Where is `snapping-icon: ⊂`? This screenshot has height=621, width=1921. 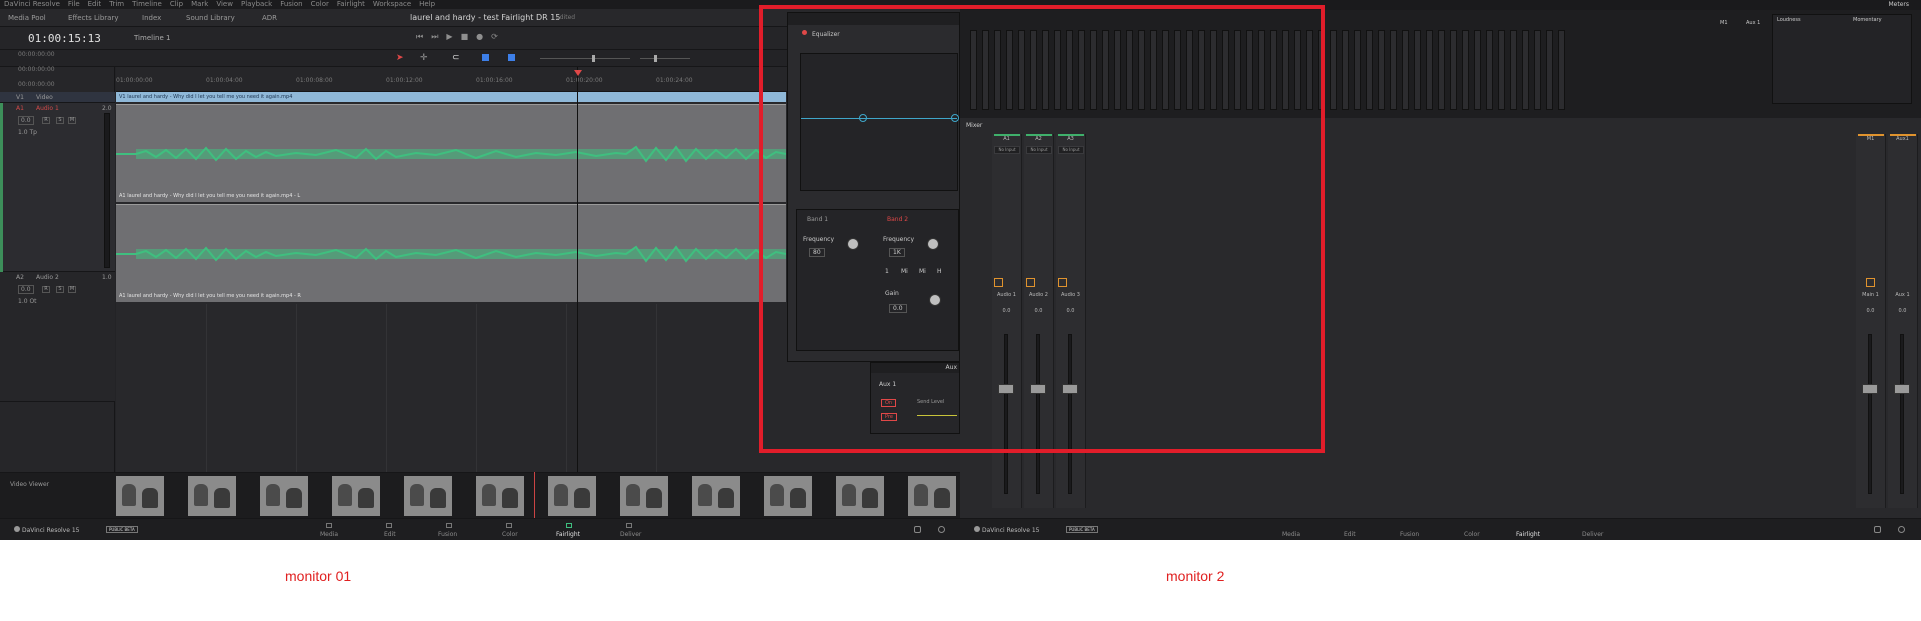 snapping-icon: ⊂ is located at coordinates (456, 58).